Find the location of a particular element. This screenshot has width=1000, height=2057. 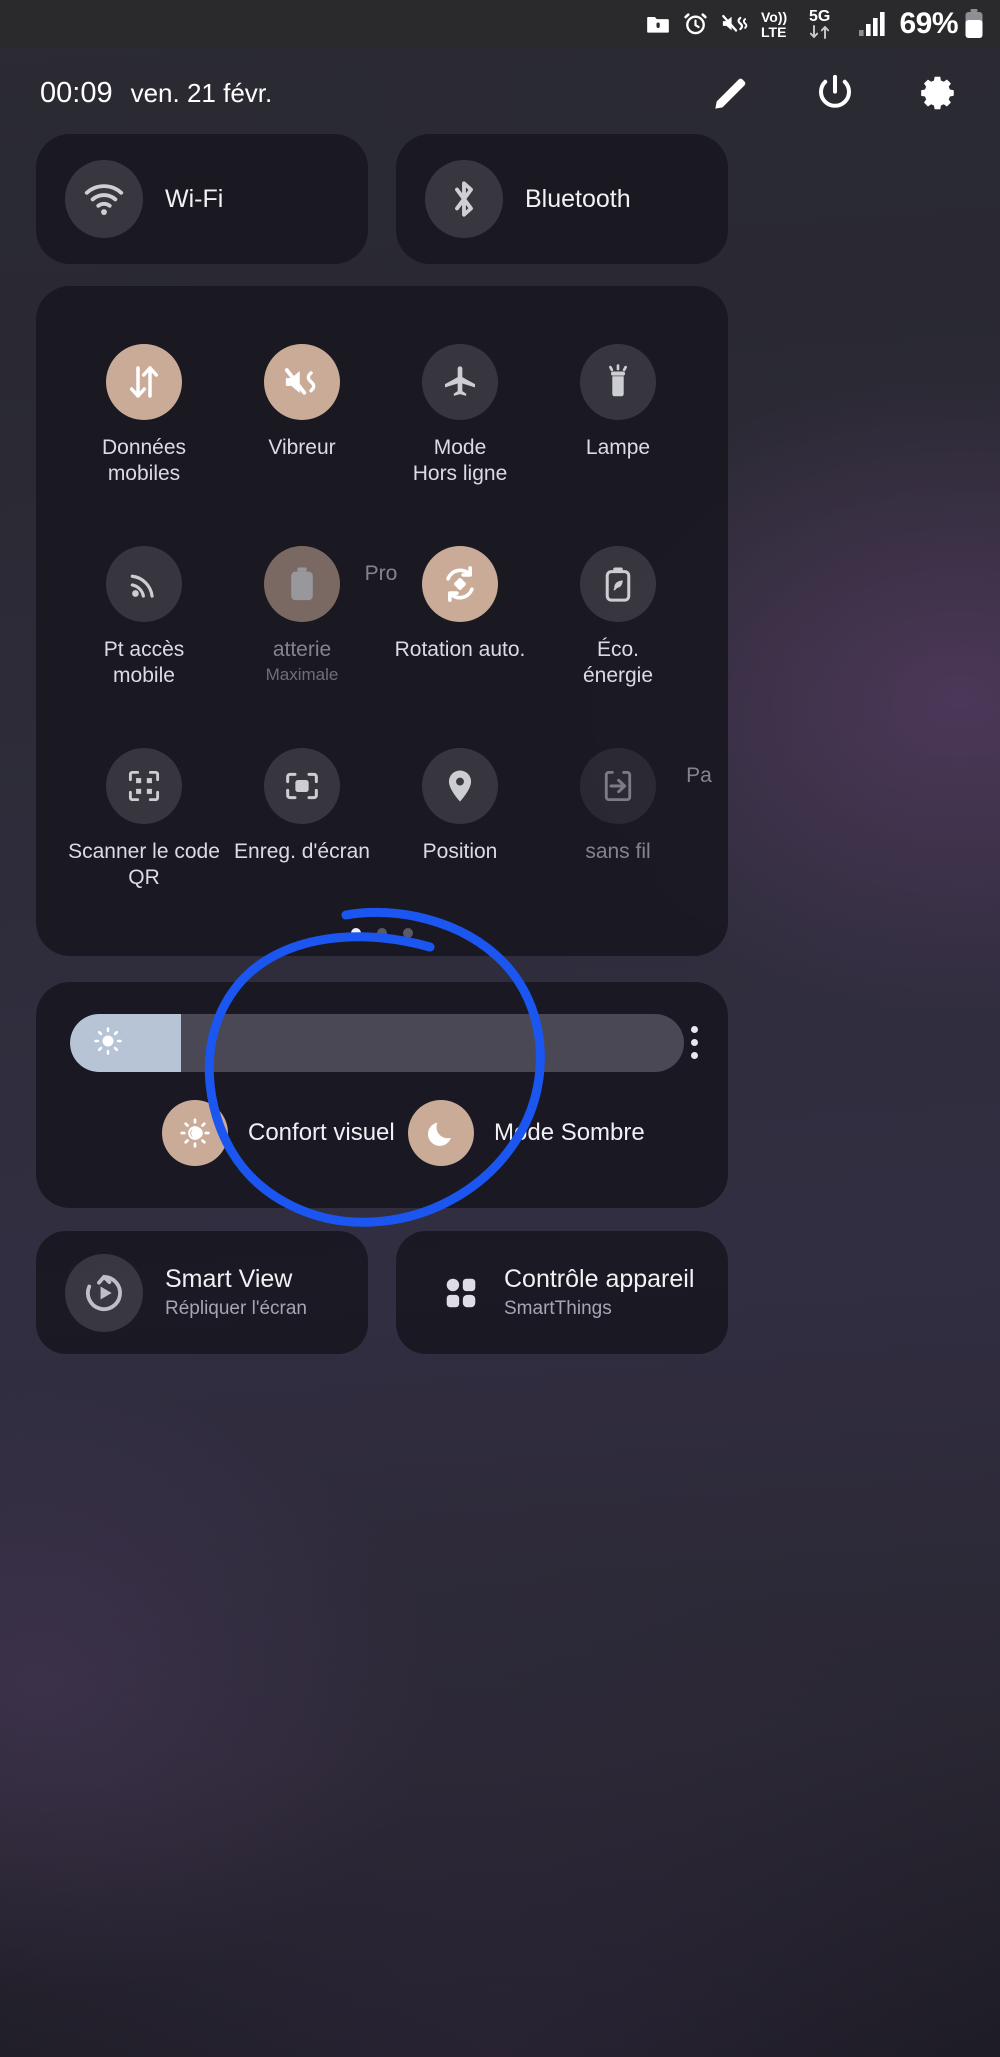

wifi-icon is located at coordinates (104, 199).